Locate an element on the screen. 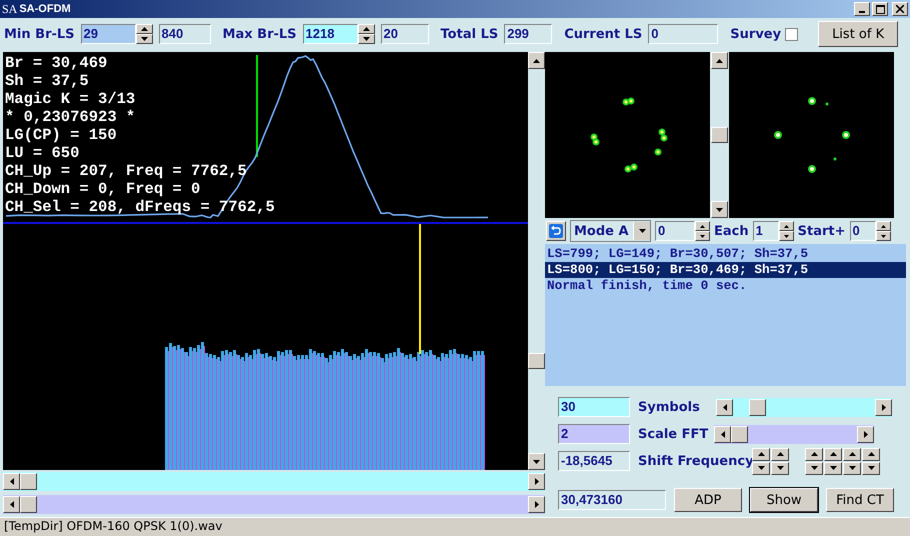 The height and width of the screenshot is (536, 910). action-button: Show is located at coordinates (784, 500).